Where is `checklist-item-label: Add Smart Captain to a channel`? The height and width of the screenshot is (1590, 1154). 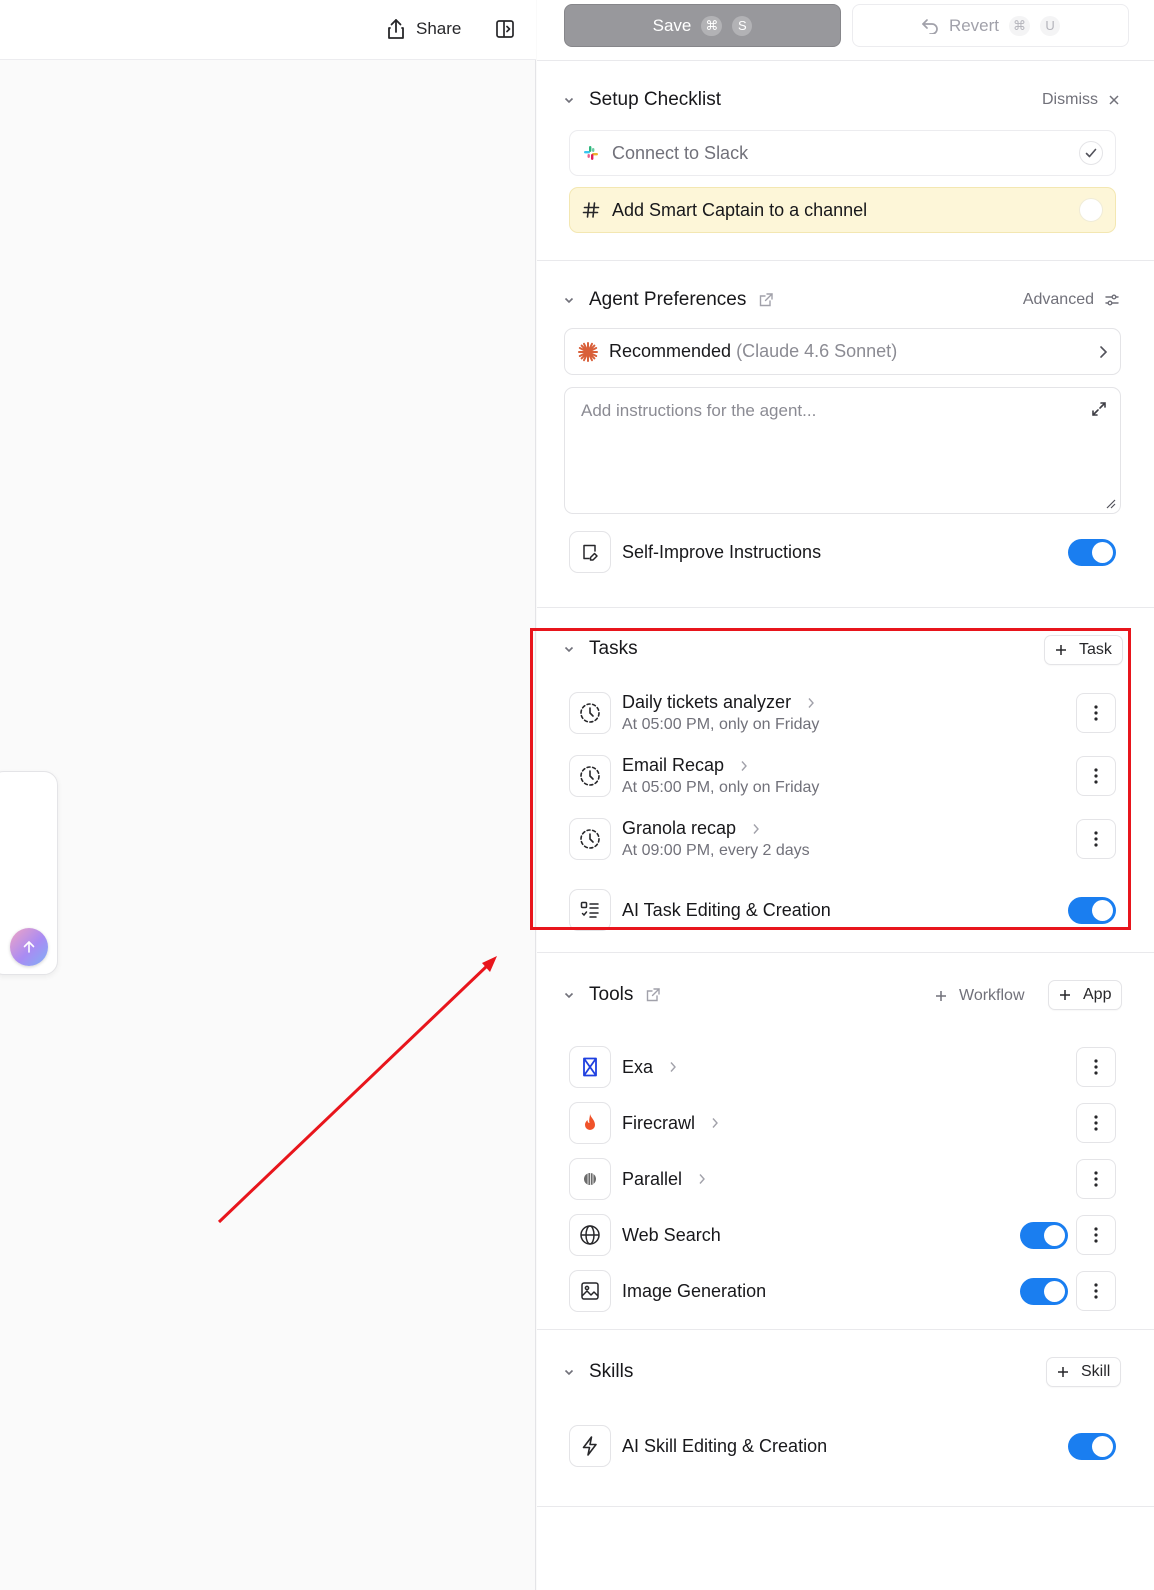
checklist-item-label: Add Smart Captain to a channel is located at coordinates (740, 209).